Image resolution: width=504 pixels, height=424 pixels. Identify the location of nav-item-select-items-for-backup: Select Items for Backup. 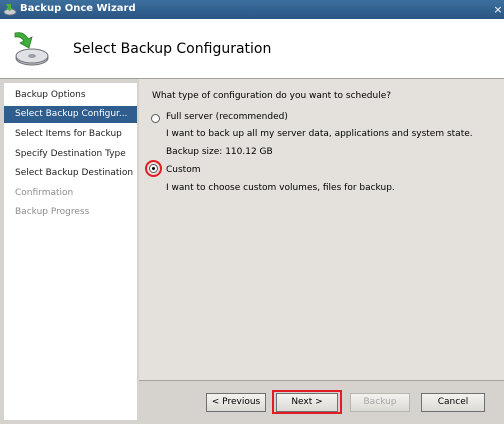
(70, 134).